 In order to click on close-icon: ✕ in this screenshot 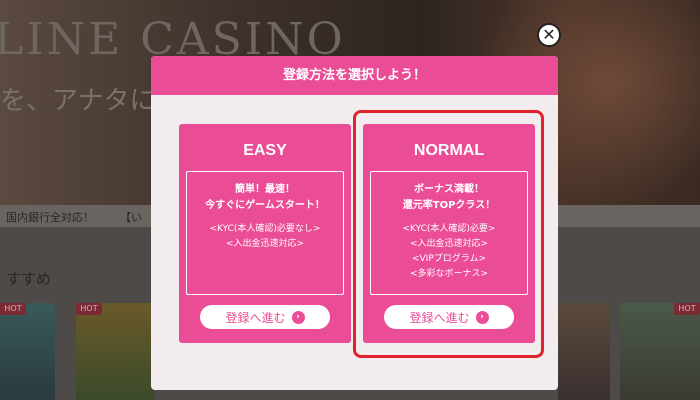, I will do `click(549, 35)`.